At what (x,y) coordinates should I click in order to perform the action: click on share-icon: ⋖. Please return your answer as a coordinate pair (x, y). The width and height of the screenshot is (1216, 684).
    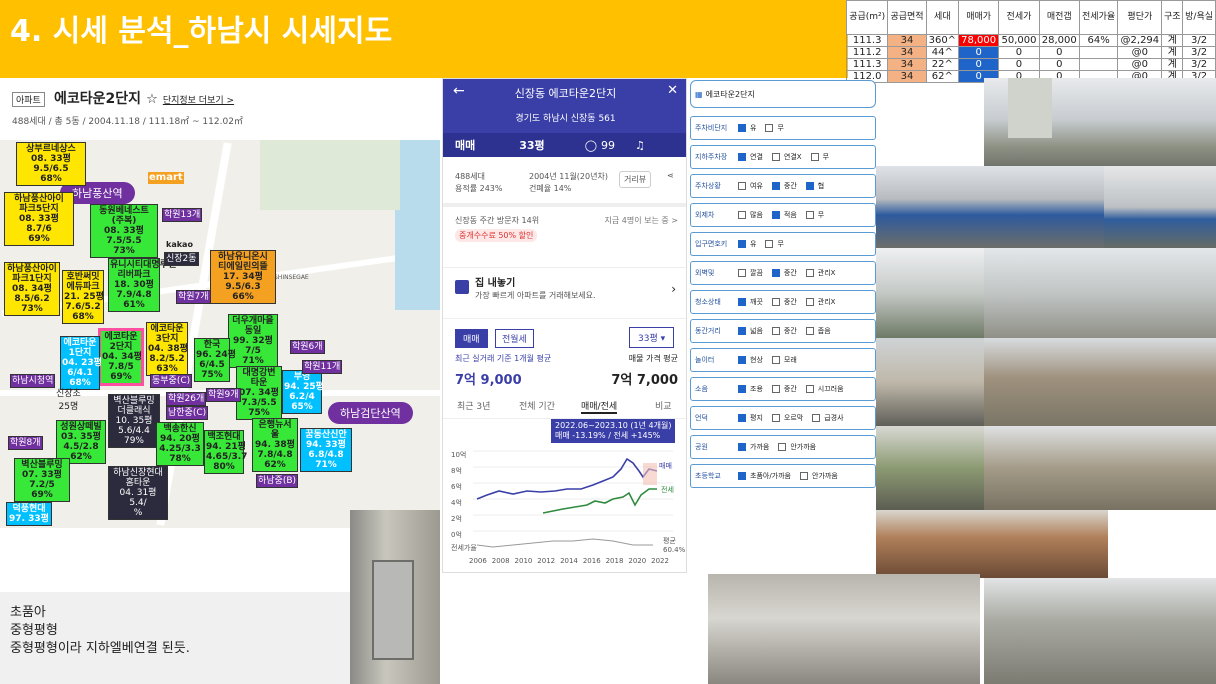
    Looking at the image, I should click on (670, 175).